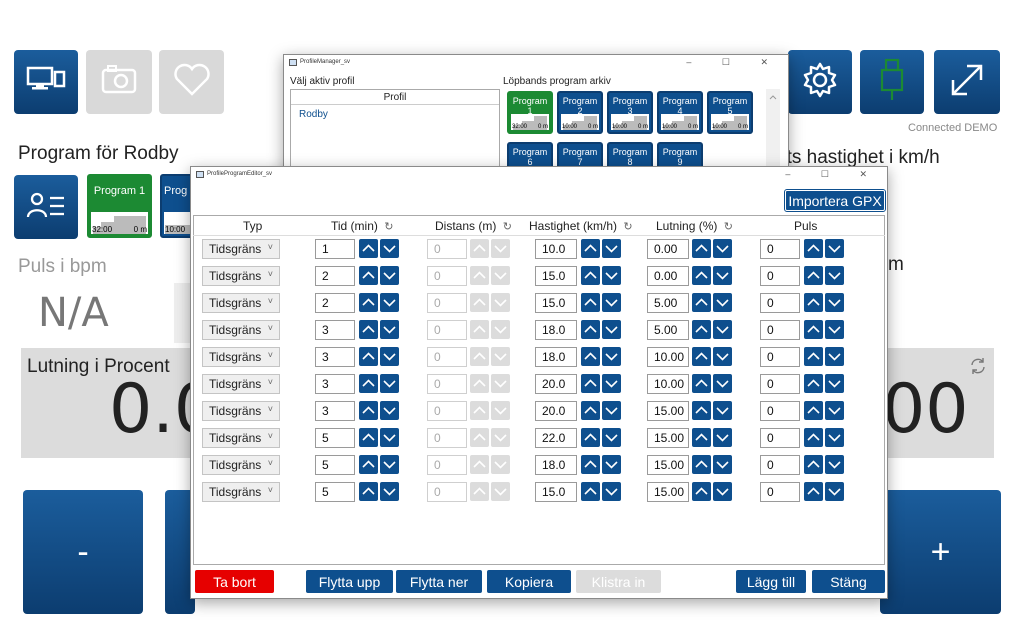  I want to click on import-gpx-button: Importera GPX, so click(835, 200).